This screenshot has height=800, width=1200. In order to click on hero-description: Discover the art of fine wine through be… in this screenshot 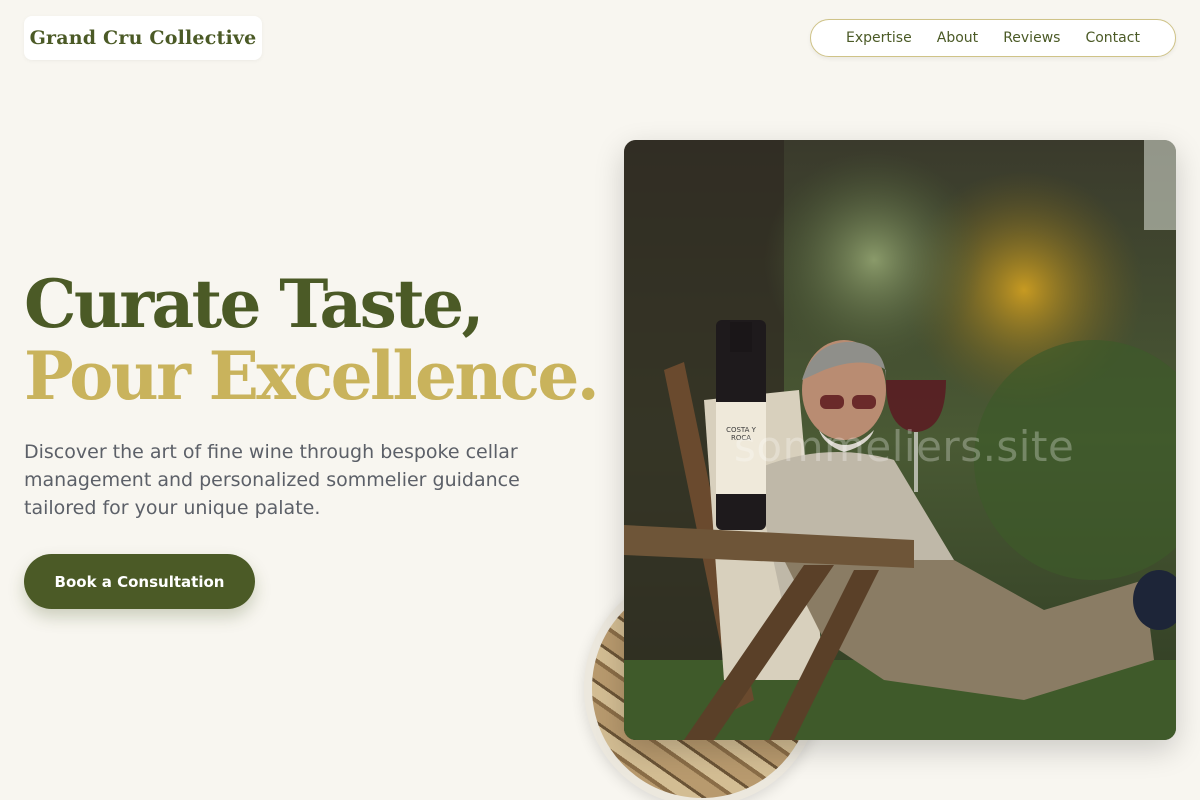, I will do `click(272, 480)`.